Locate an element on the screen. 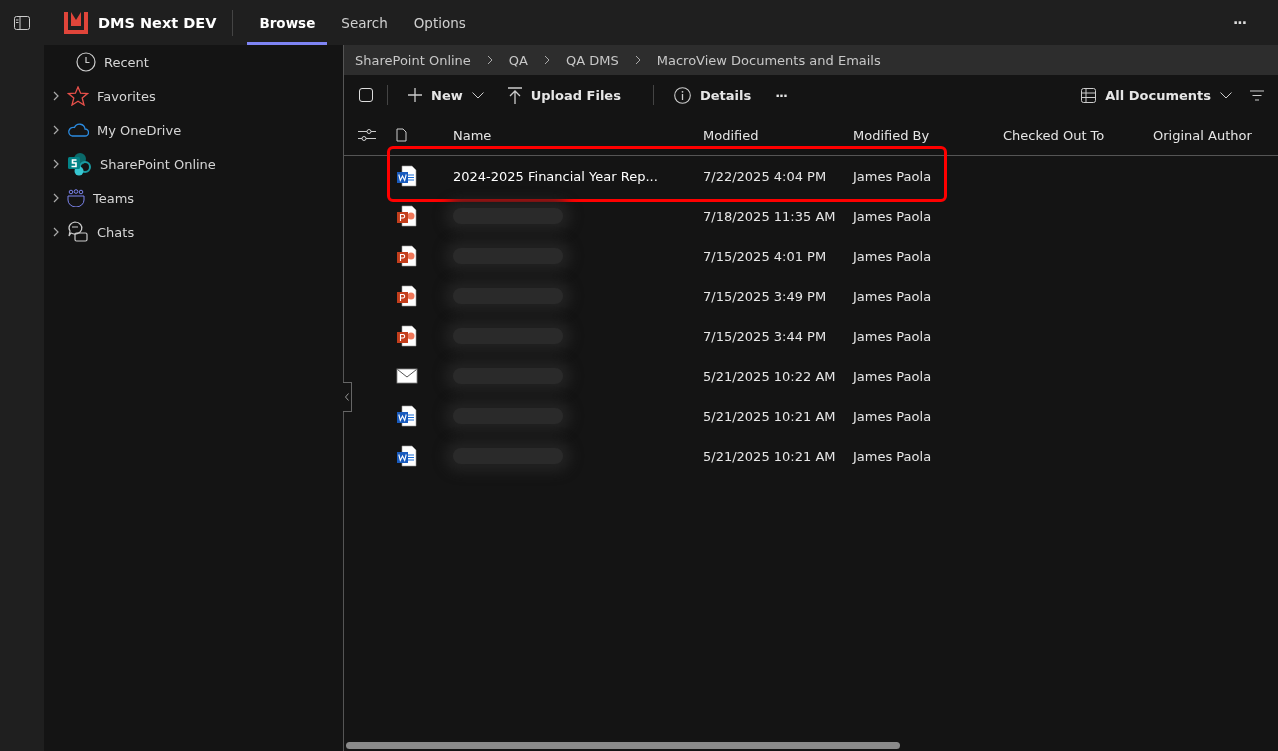 This screenshot has width=1278, height=751. column-header: Modified is located at coordinates (731, 135).